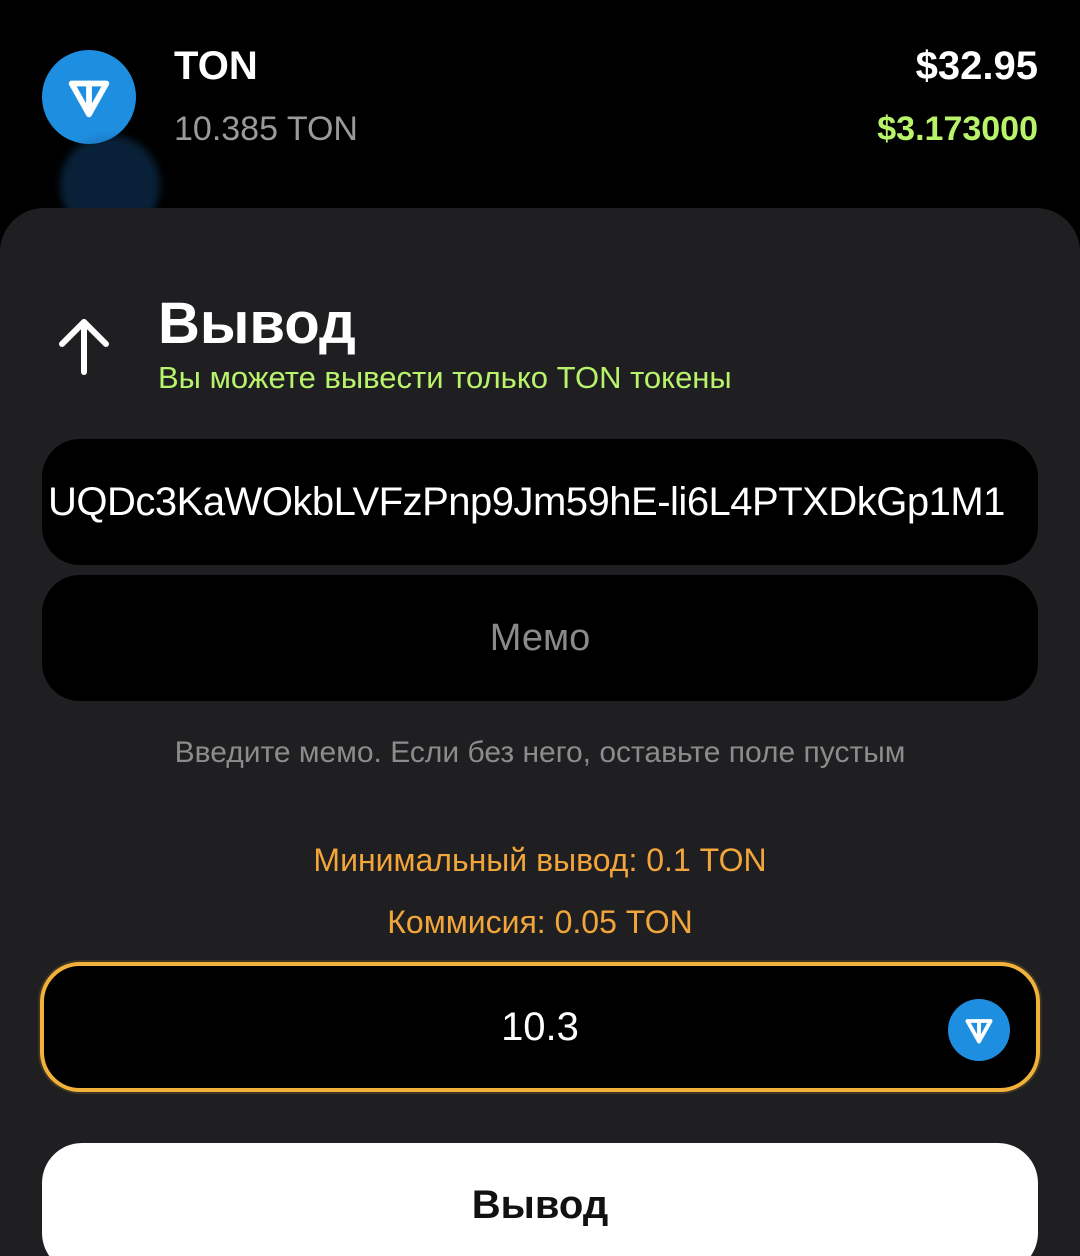  I want to click on memo-field, so click(540, 638).